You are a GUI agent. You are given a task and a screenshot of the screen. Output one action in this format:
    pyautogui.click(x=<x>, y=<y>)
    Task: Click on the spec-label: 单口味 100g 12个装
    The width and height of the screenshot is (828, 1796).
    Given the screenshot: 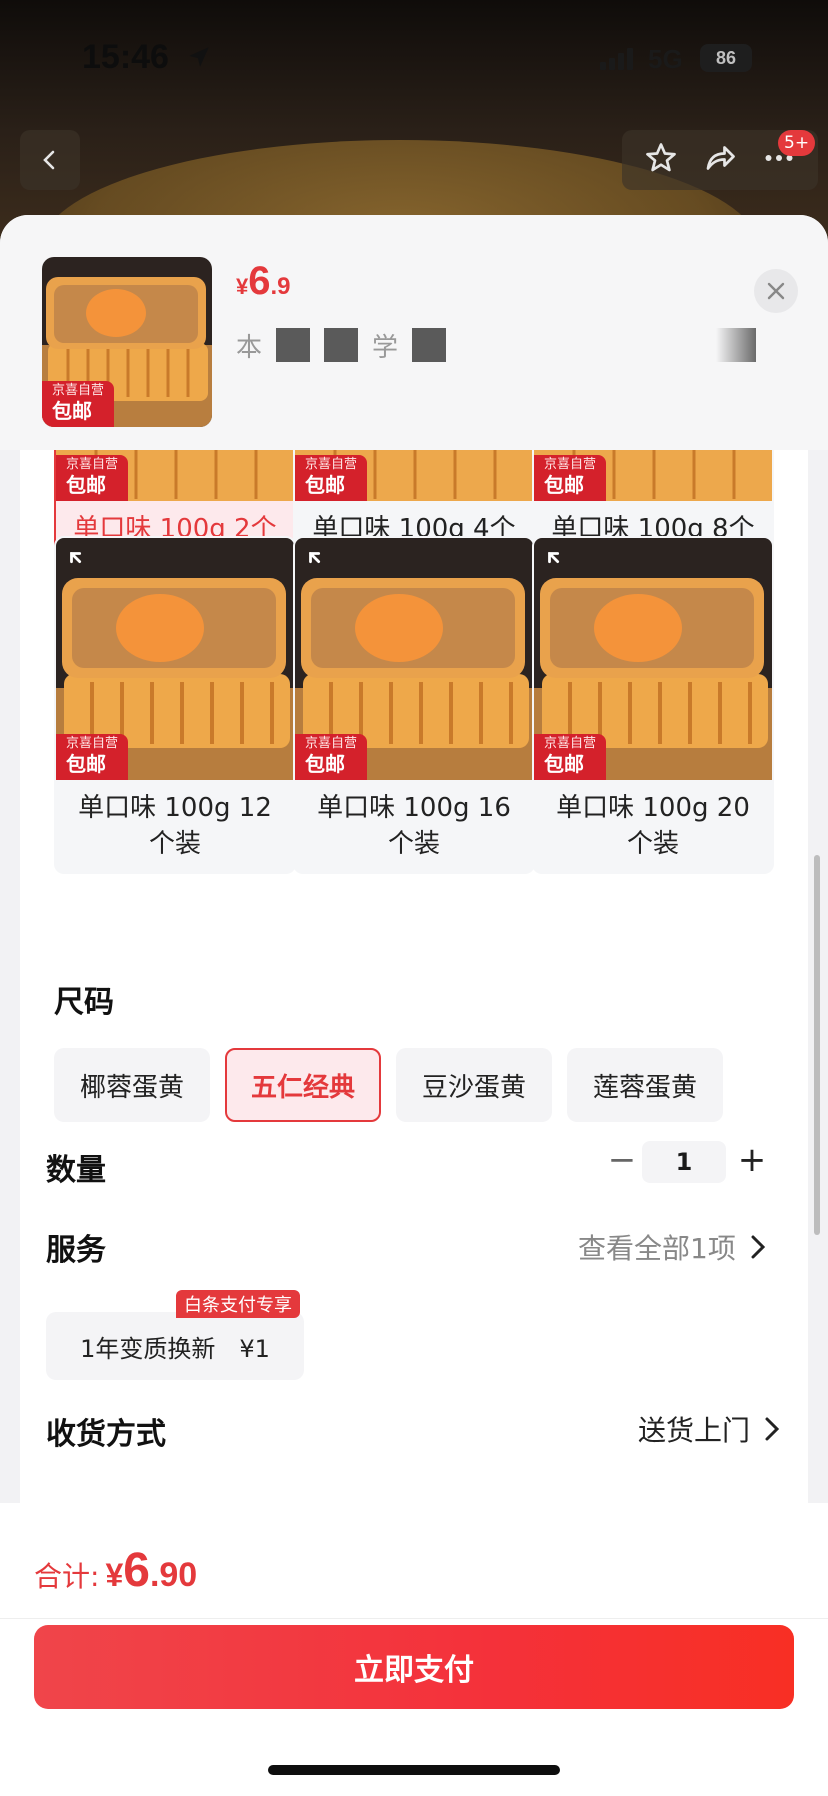 What is the action you would take?
    pyautogui.click(x=175, y=826)
    